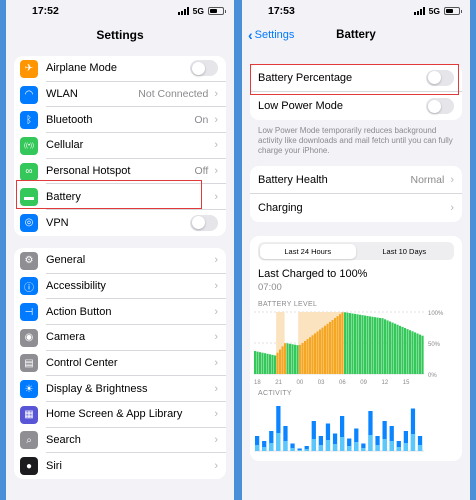 The image size is (476, 500). What do you see at coordinates (120, 11) in the screenshot?
I see `status-bar: 17:52 5G` at bounding box center [120, 11].